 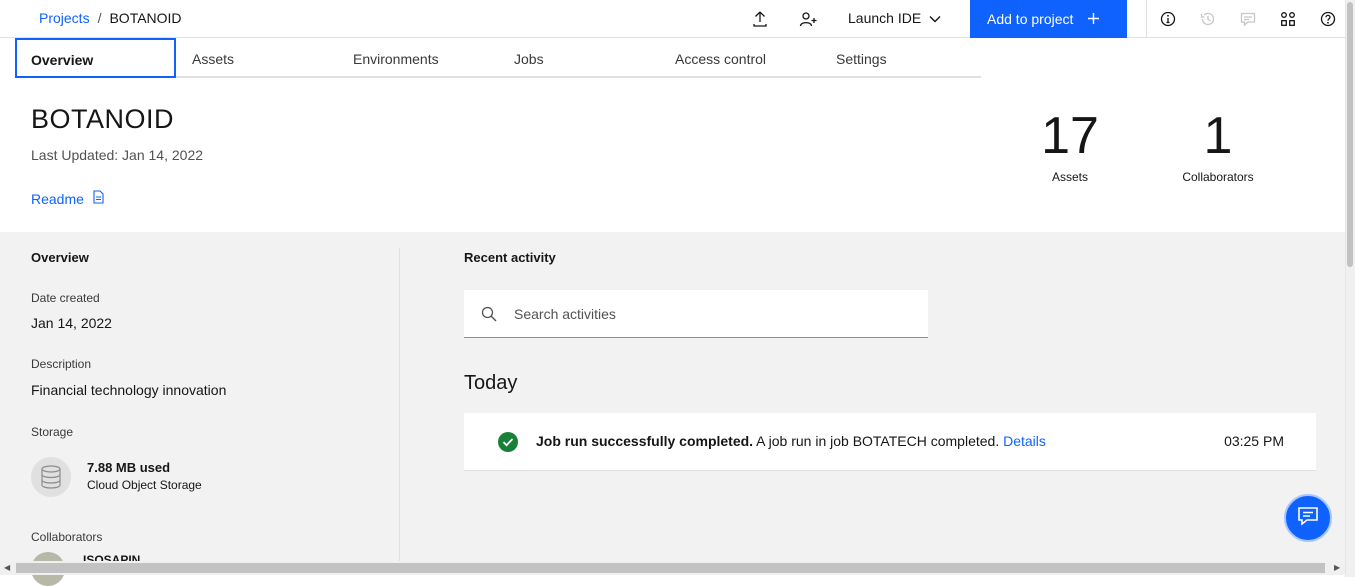 I want to click on overview-heading: Overview, so click(x=60, y=257).